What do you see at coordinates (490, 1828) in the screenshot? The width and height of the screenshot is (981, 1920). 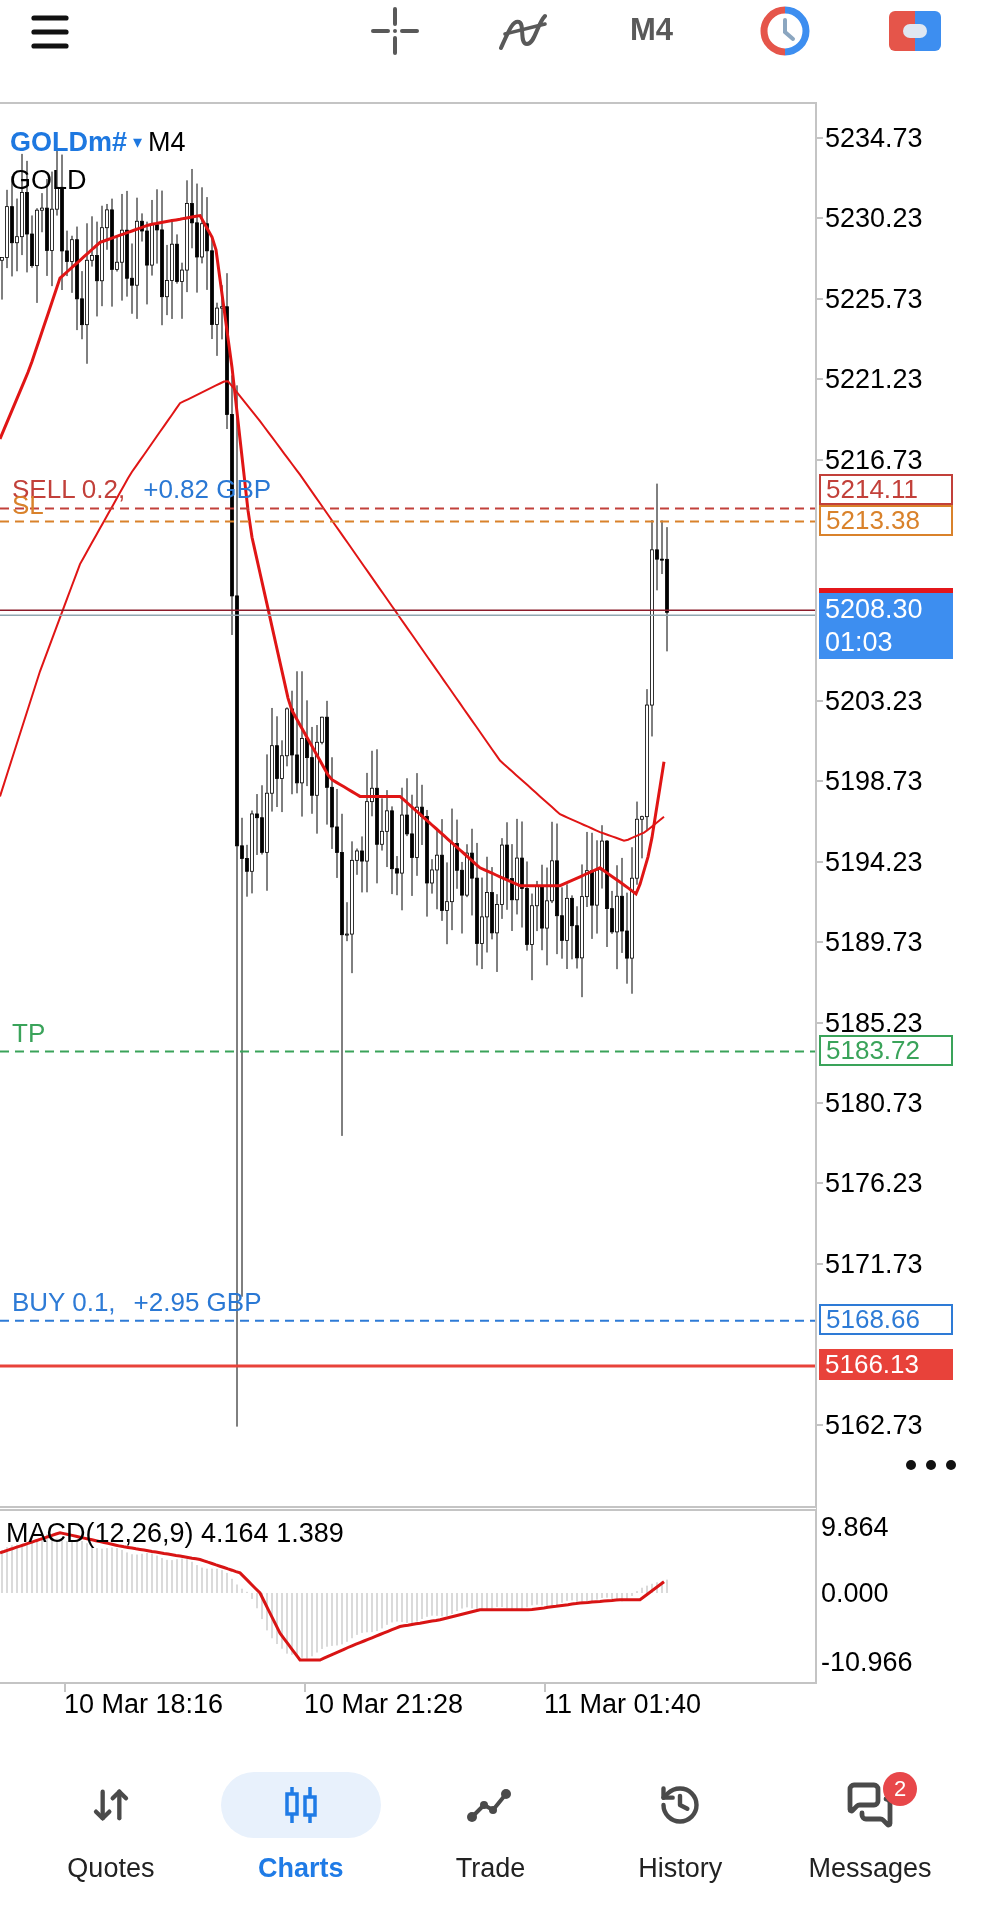 I see `nav-tab: Trade` at bounding box center [490, 1828].